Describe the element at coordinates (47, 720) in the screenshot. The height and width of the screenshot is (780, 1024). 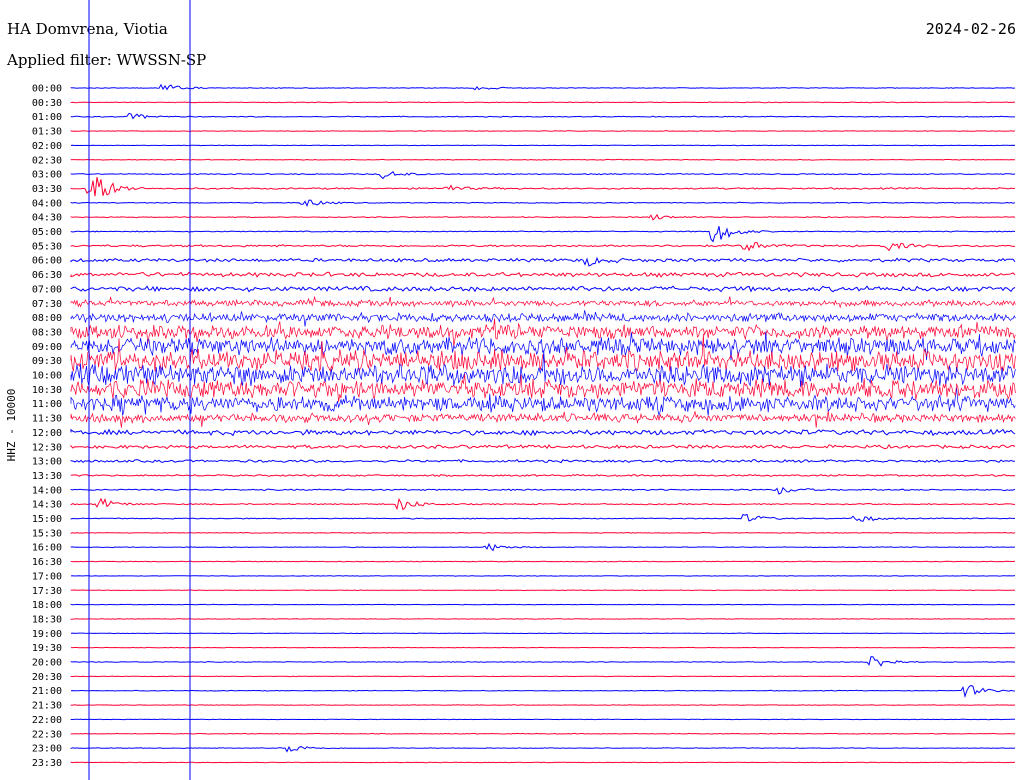
I see `time-label: 22:00` at that location.